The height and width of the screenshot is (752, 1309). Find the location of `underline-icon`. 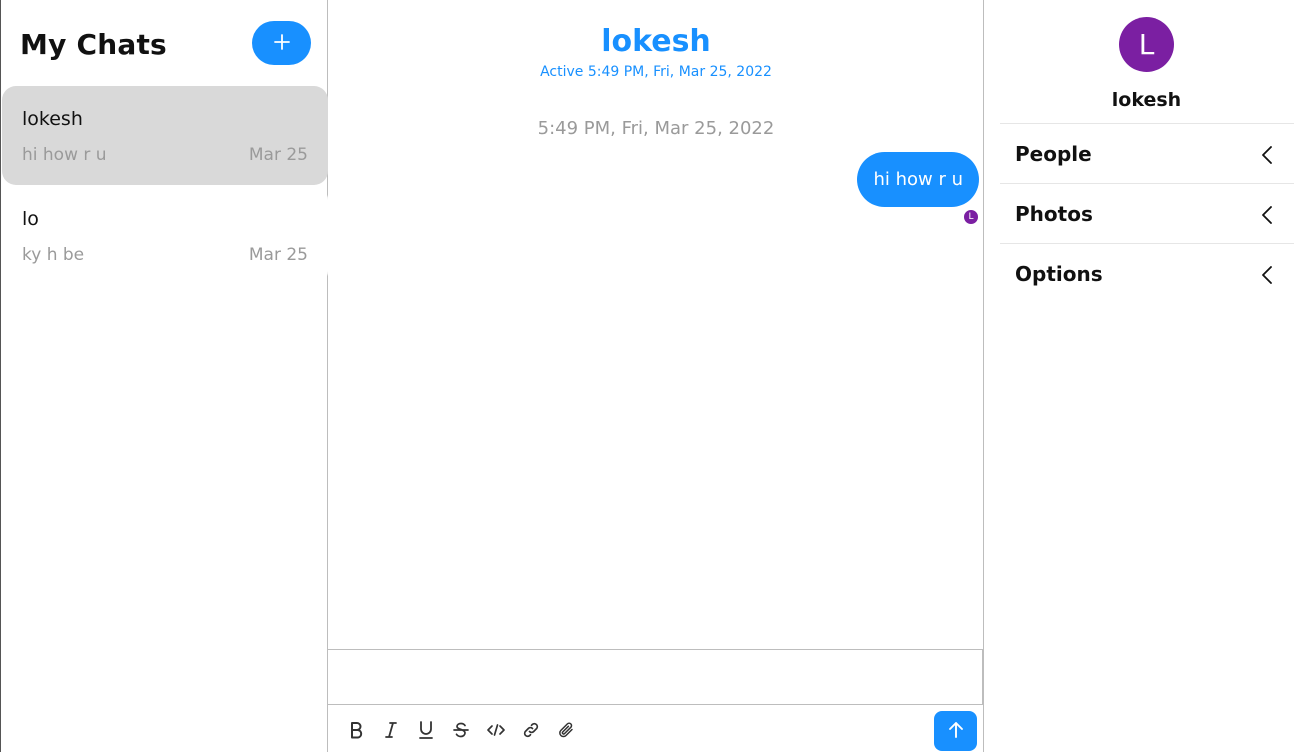

underline-icon is located at coordinates (426, 731).